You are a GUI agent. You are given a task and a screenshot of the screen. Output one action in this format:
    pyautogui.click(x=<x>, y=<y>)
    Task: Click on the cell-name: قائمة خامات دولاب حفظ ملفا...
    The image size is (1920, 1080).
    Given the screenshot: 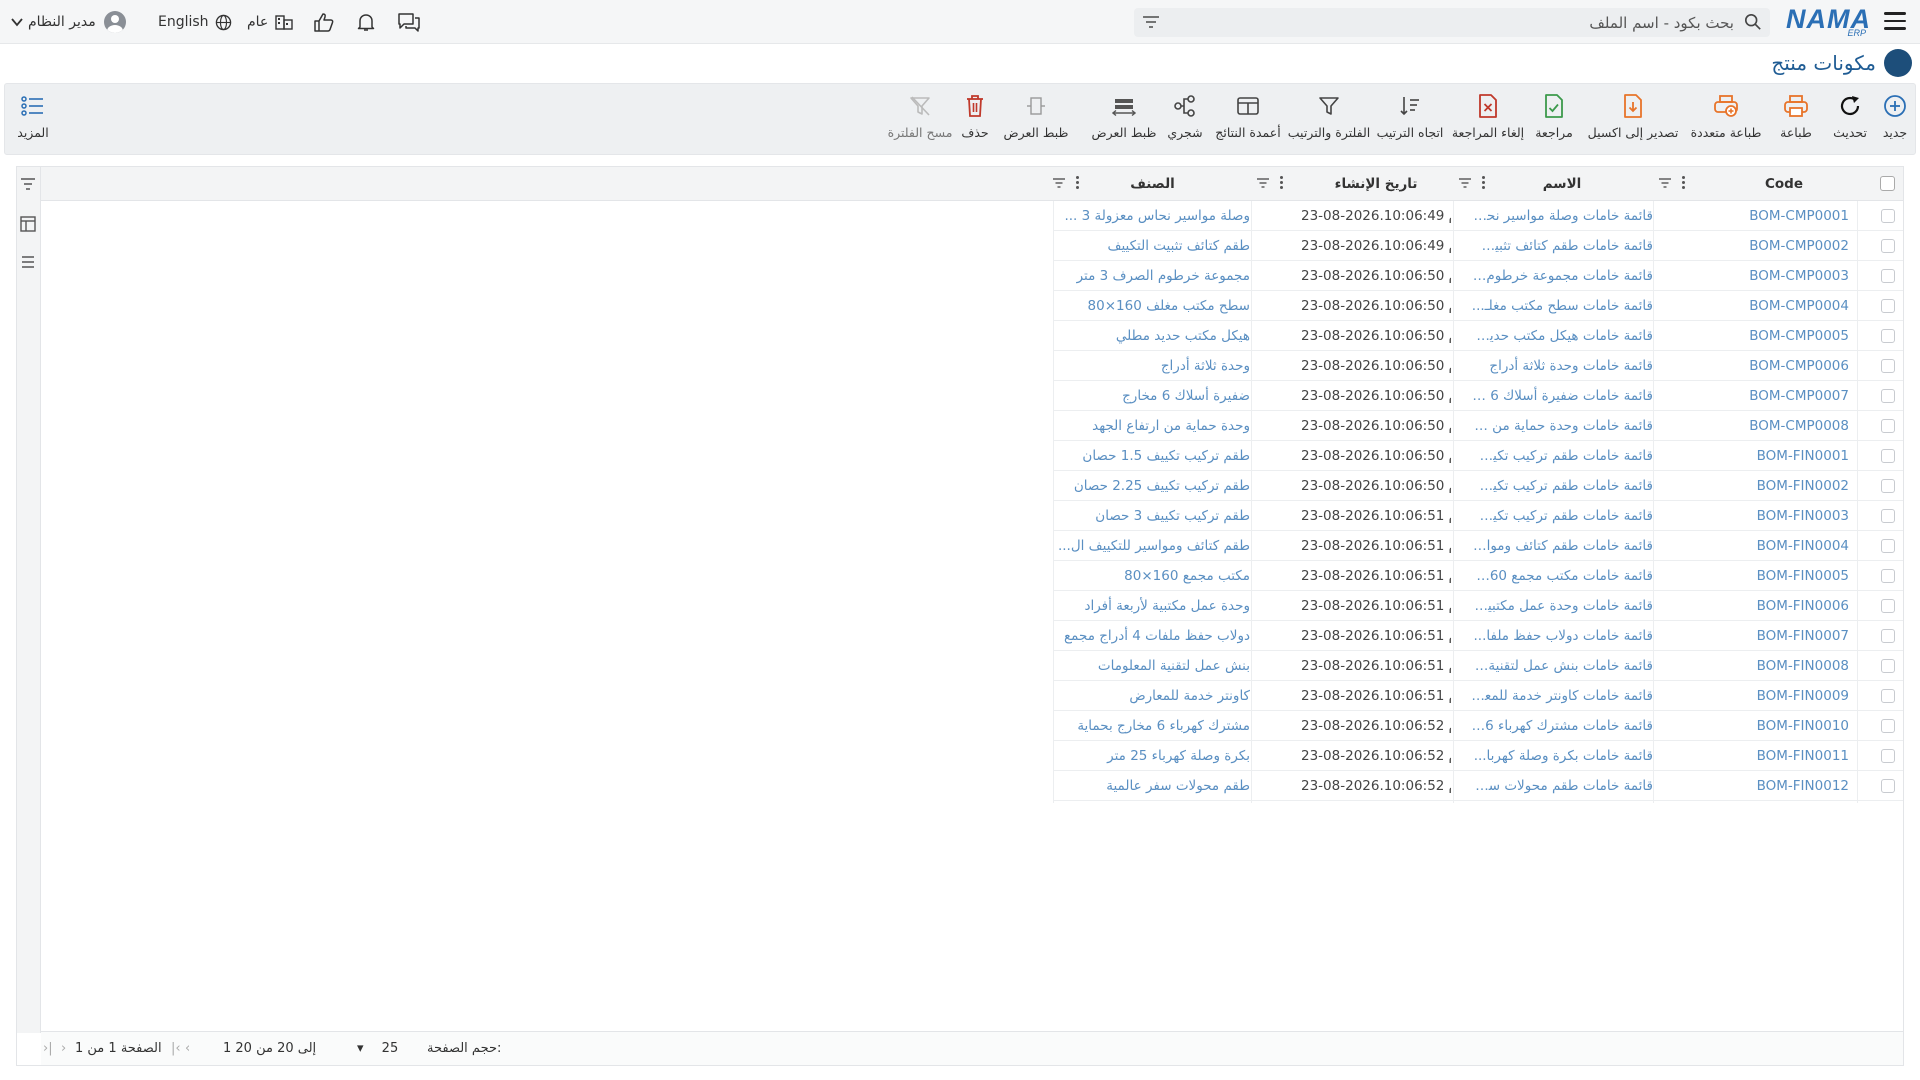 What is the action you would take?
    pyautogui.click(x=1562, y=636)
    